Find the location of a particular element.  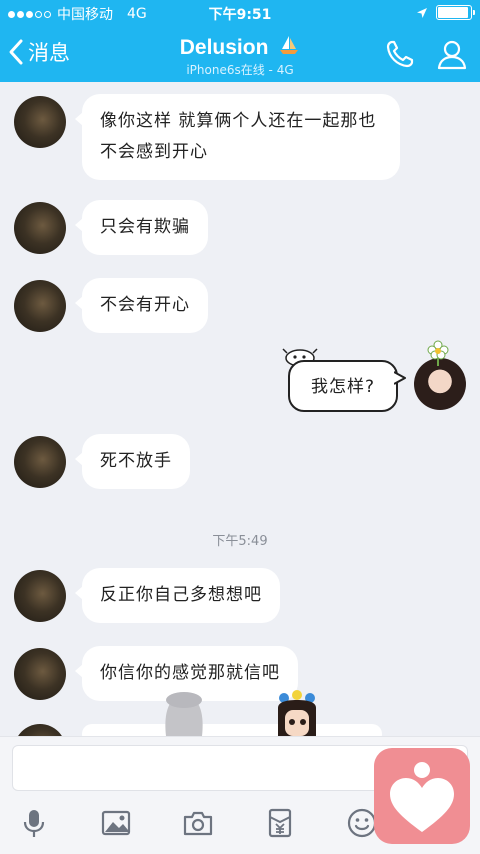

clock: 下午9:51 is located at coordinates (240, 15).